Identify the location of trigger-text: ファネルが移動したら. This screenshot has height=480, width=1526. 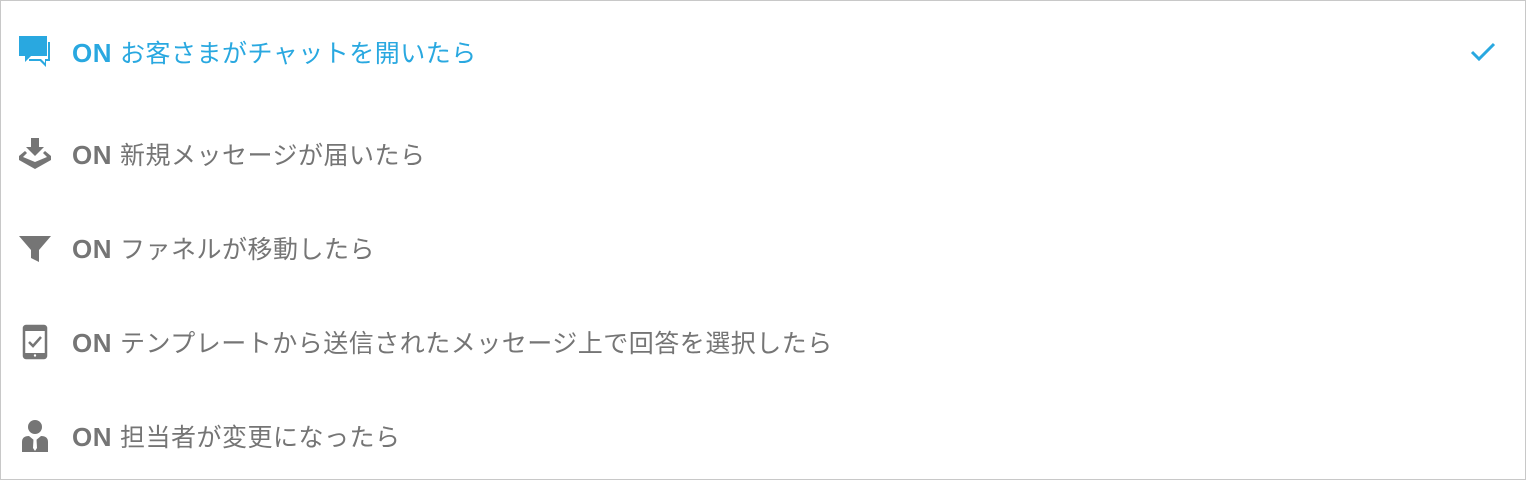
(248, 249).